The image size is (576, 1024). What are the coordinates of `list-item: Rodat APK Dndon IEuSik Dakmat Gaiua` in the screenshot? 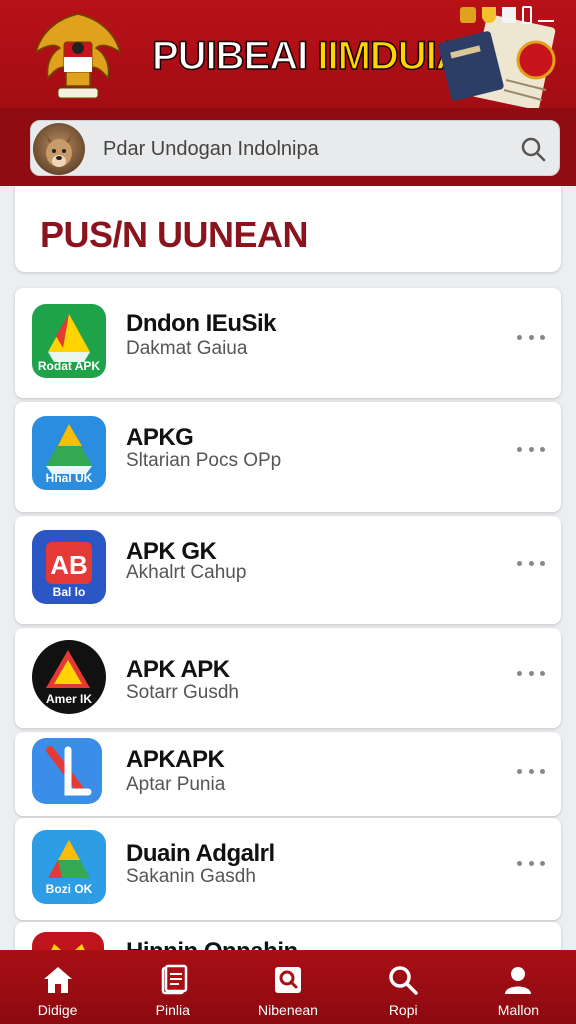 It's located at (288, 343).